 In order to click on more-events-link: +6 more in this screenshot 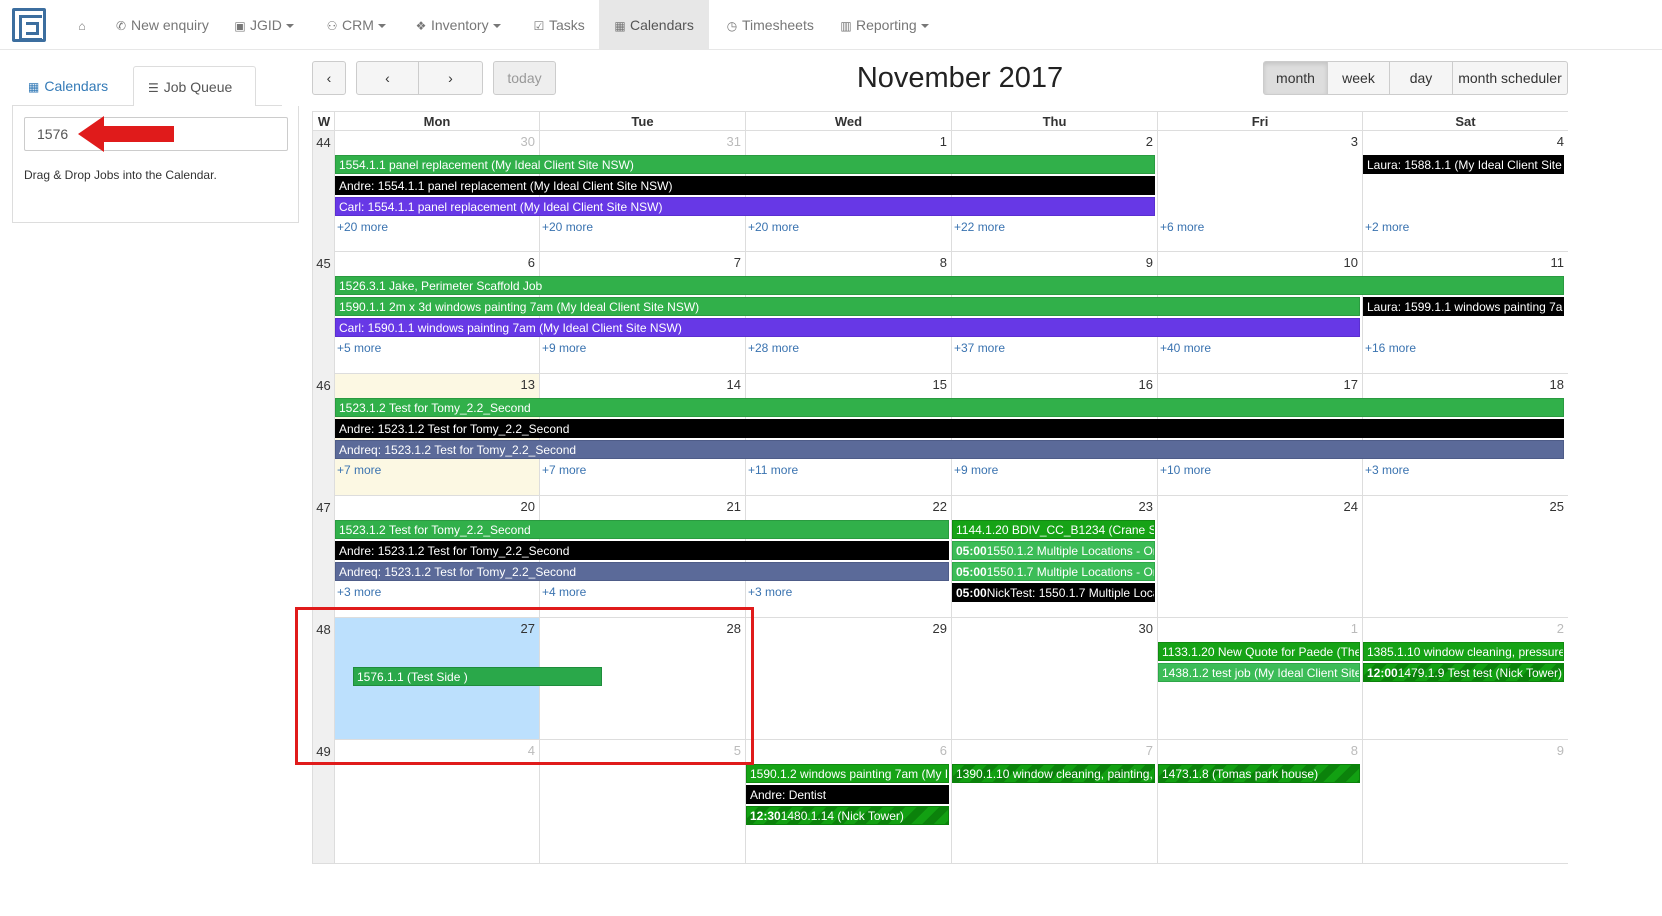, I will do `click(1182, 227)`.